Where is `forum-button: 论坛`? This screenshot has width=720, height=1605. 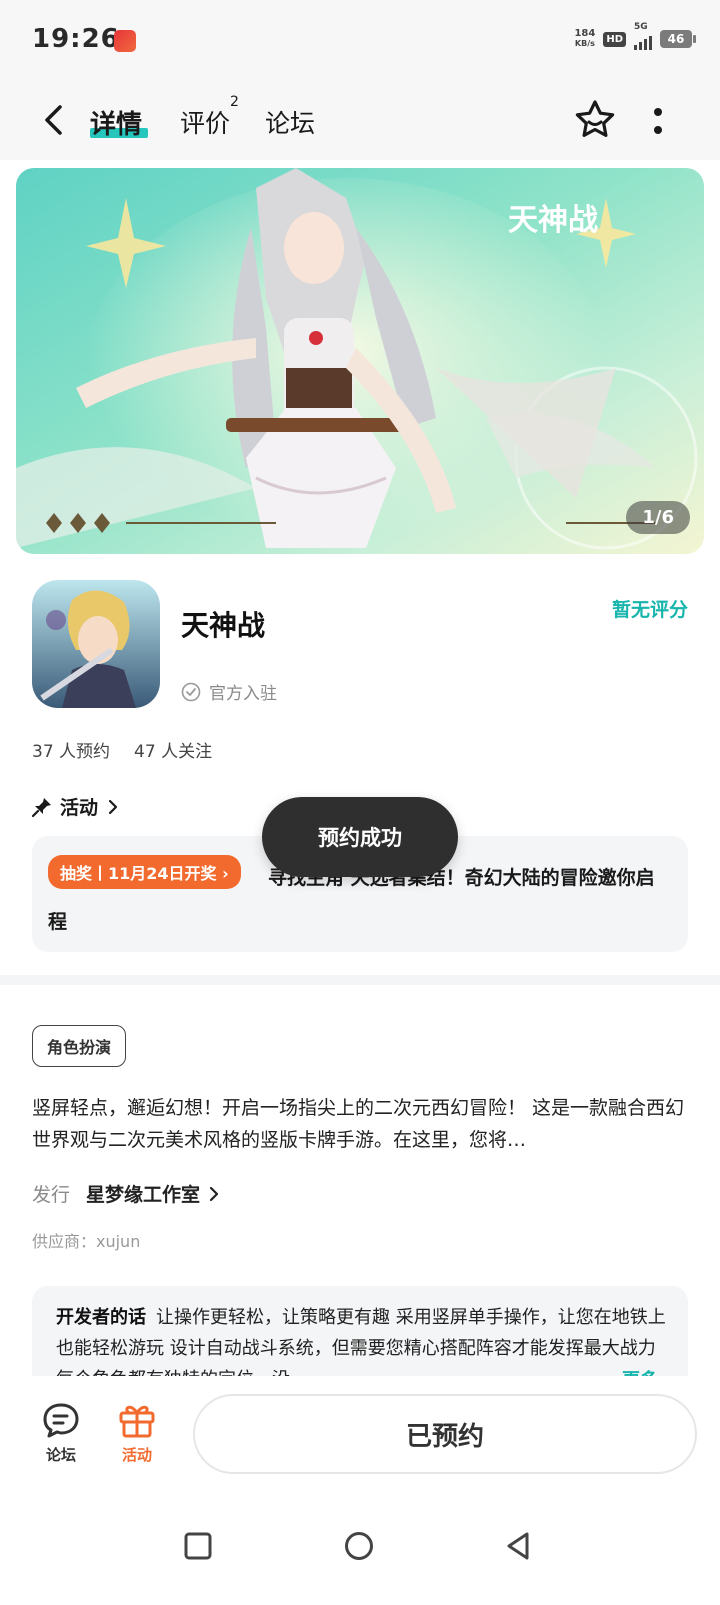
forum-button: 论坛 is located at coordinates (61, 1432).